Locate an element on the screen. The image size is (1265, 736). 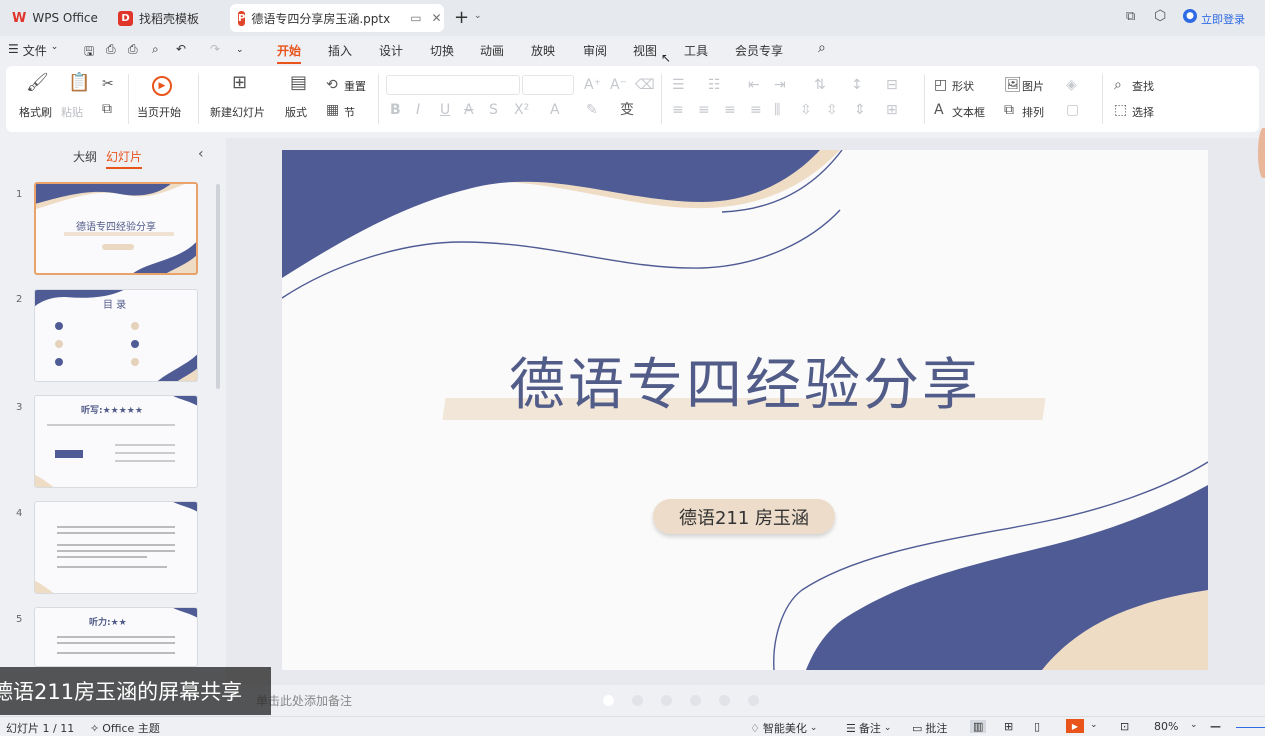
close-tab-icon: ✕ is located at coordinates (437, 18).